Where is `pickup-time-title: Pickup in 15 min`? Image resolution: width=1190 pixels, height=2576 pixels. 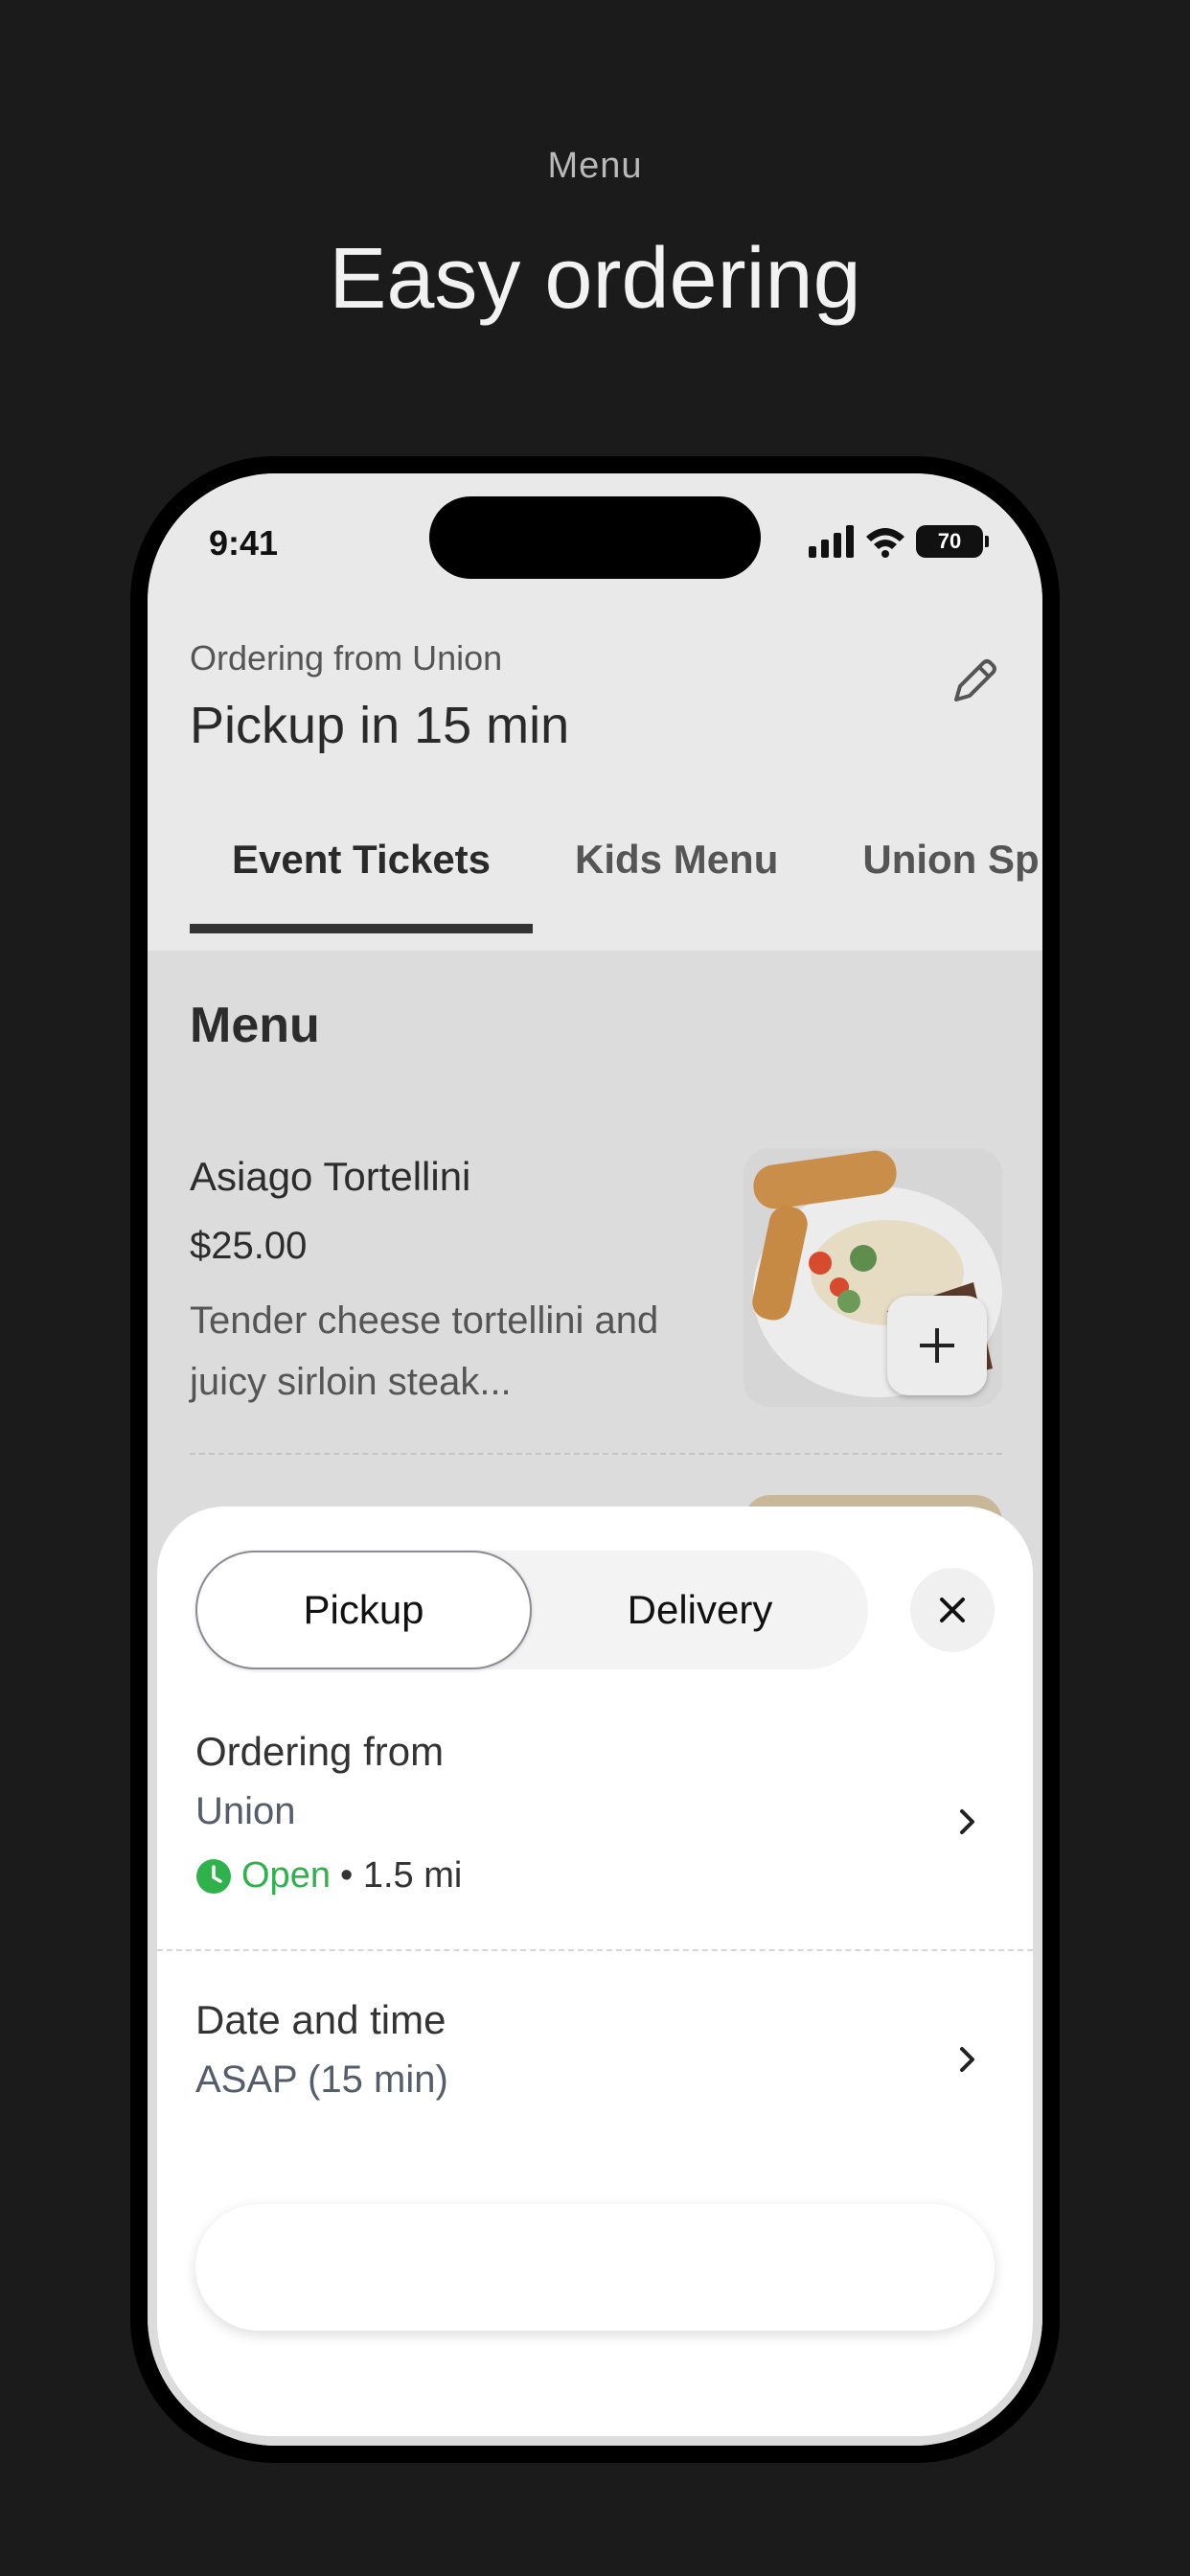 pickup-time-title: Pickup in 15 min is located at coordinates (380, 725).